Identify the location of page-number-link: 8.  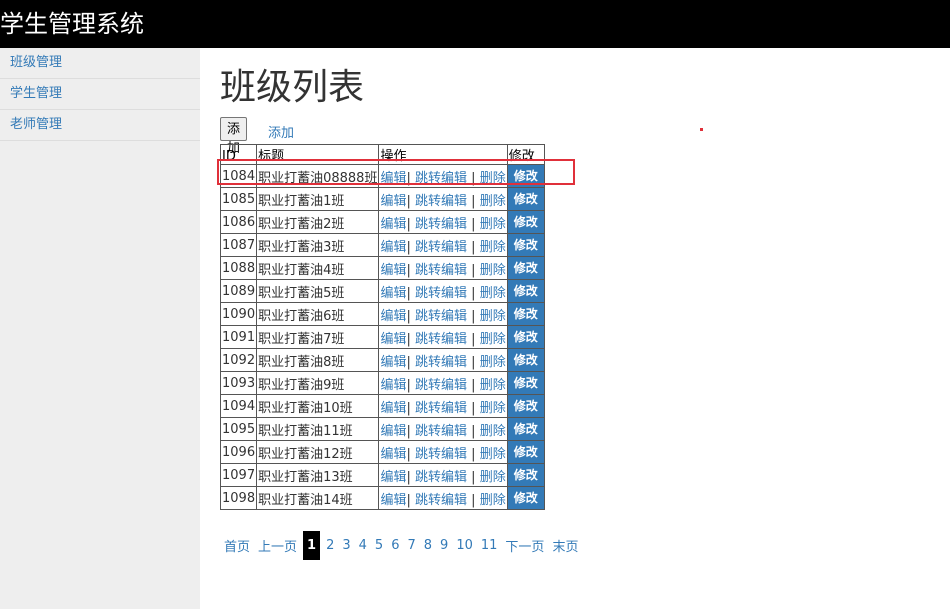
(428, 545).